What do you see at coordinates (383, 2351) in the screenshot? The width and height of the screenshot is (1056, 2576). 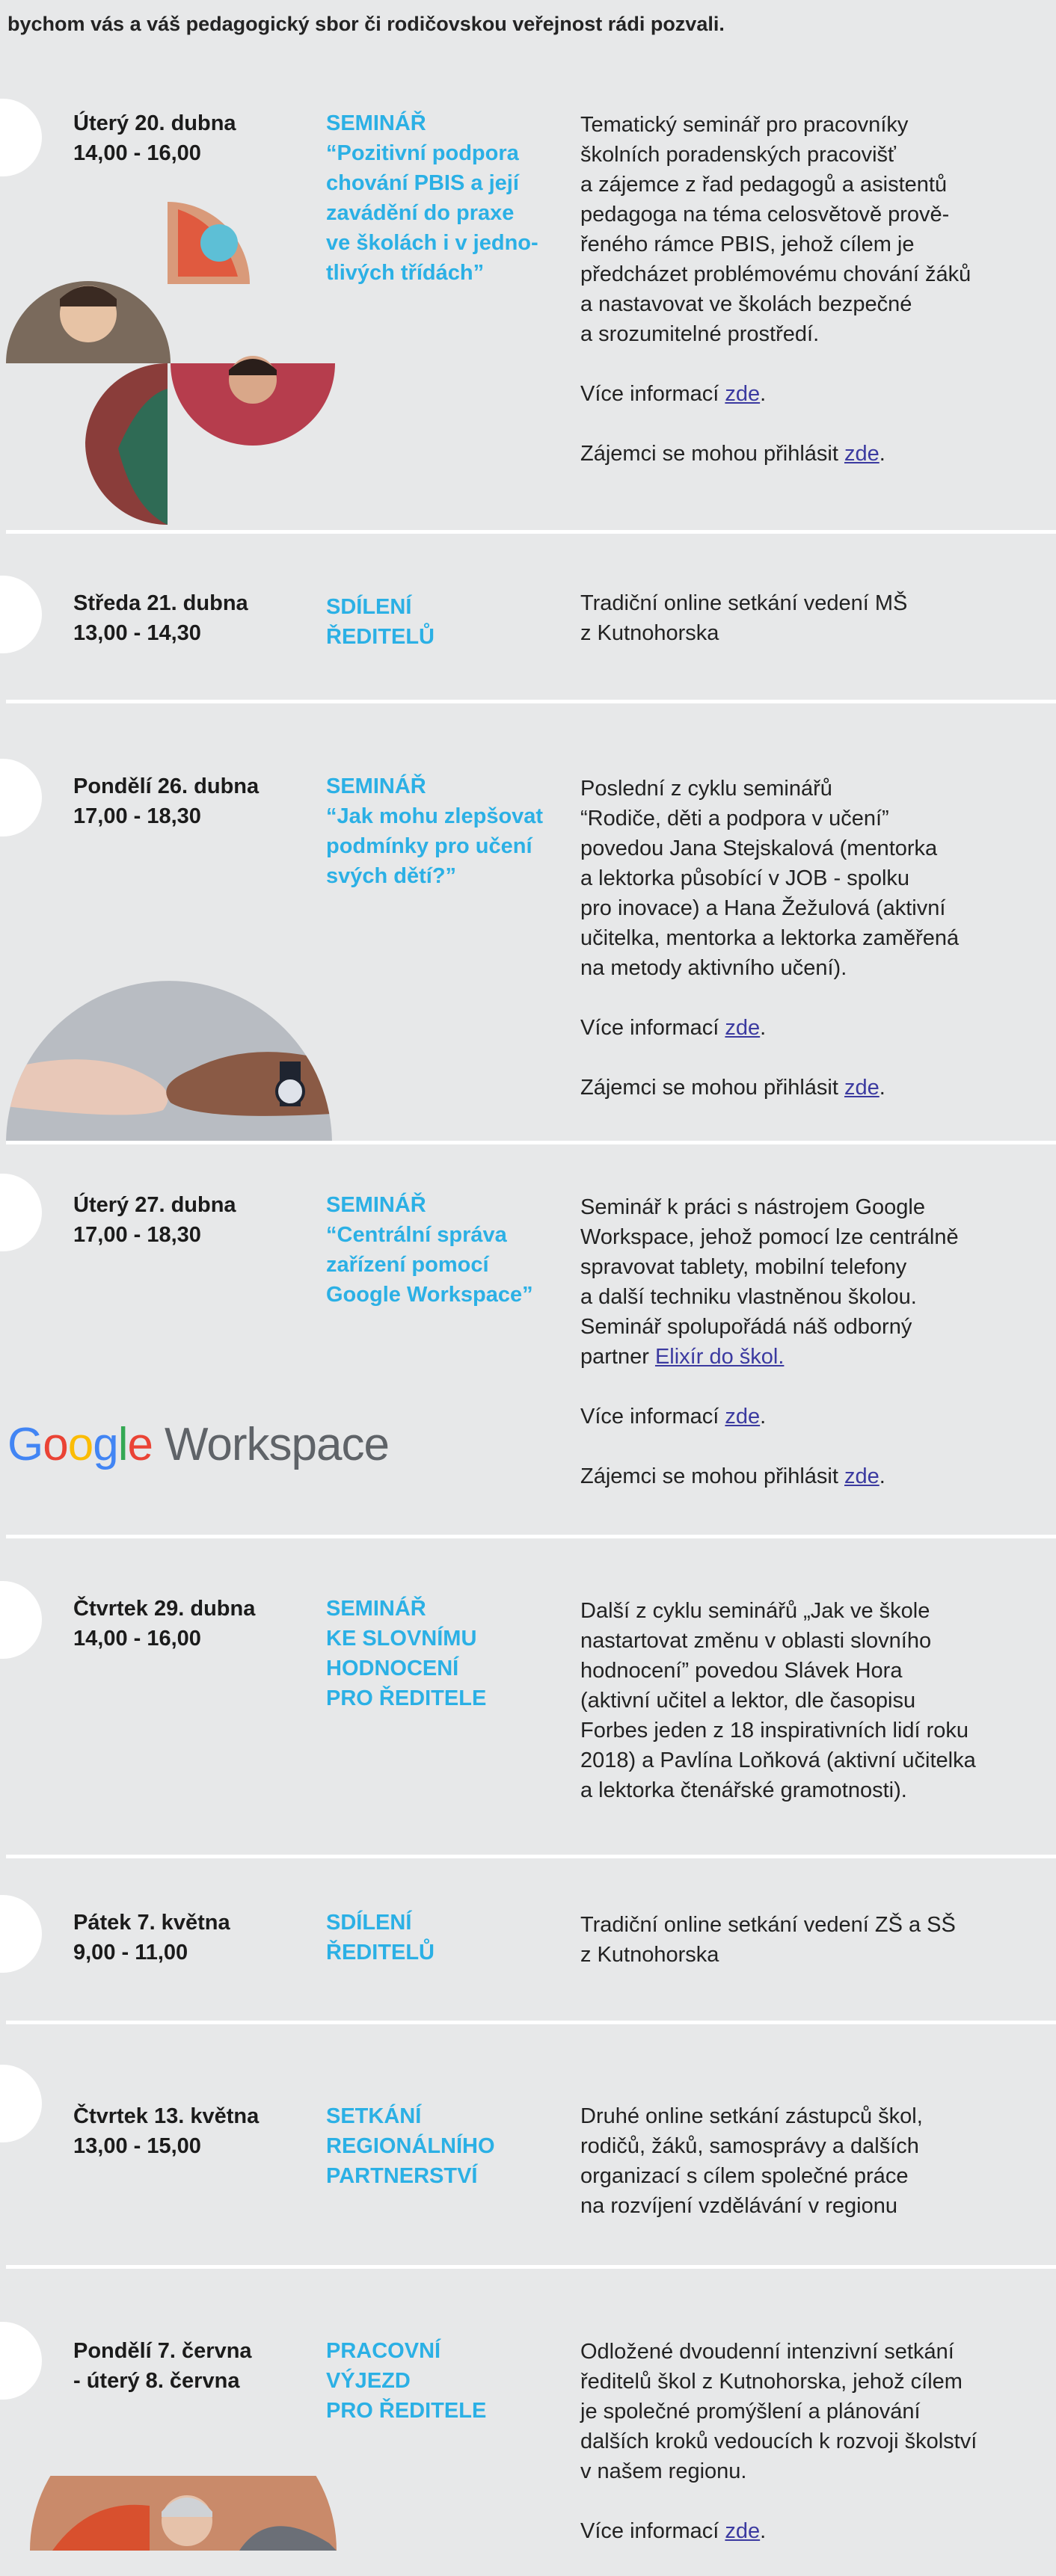 I see `event-title-line: PRACOVNÍ` at bounding box center [383, 2351].